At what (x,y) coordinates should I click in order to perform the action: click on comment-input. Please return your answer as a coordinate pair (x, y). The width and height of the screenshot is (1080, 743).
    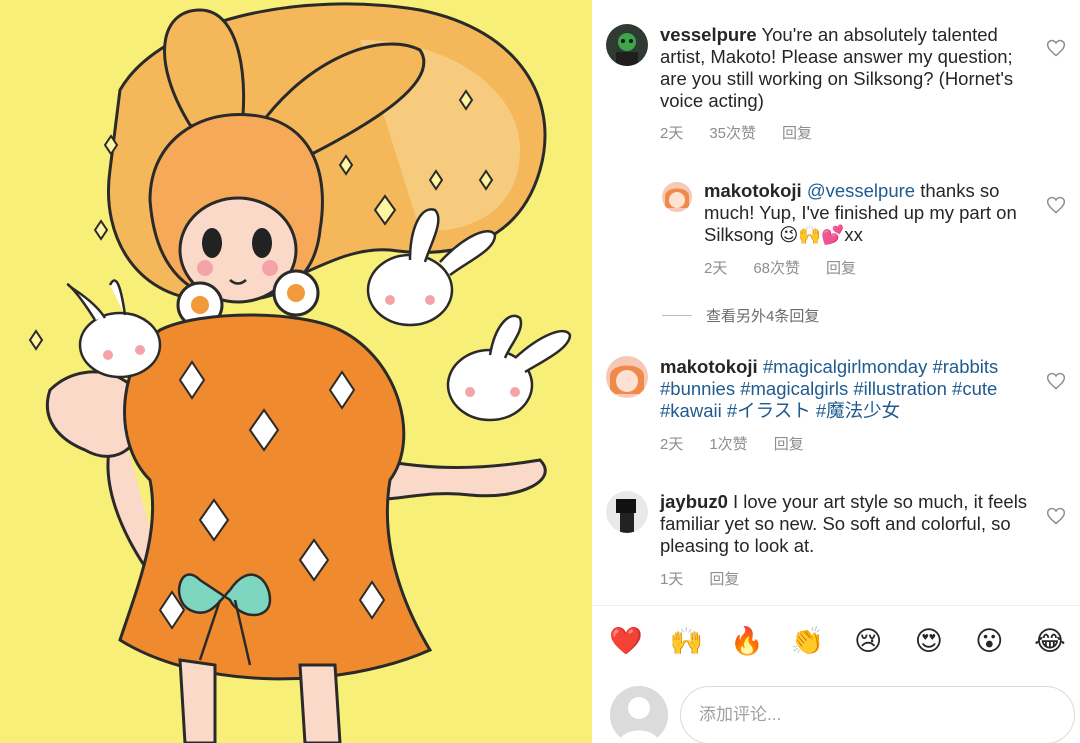
    Looking at the image, I should click on (877, 714).